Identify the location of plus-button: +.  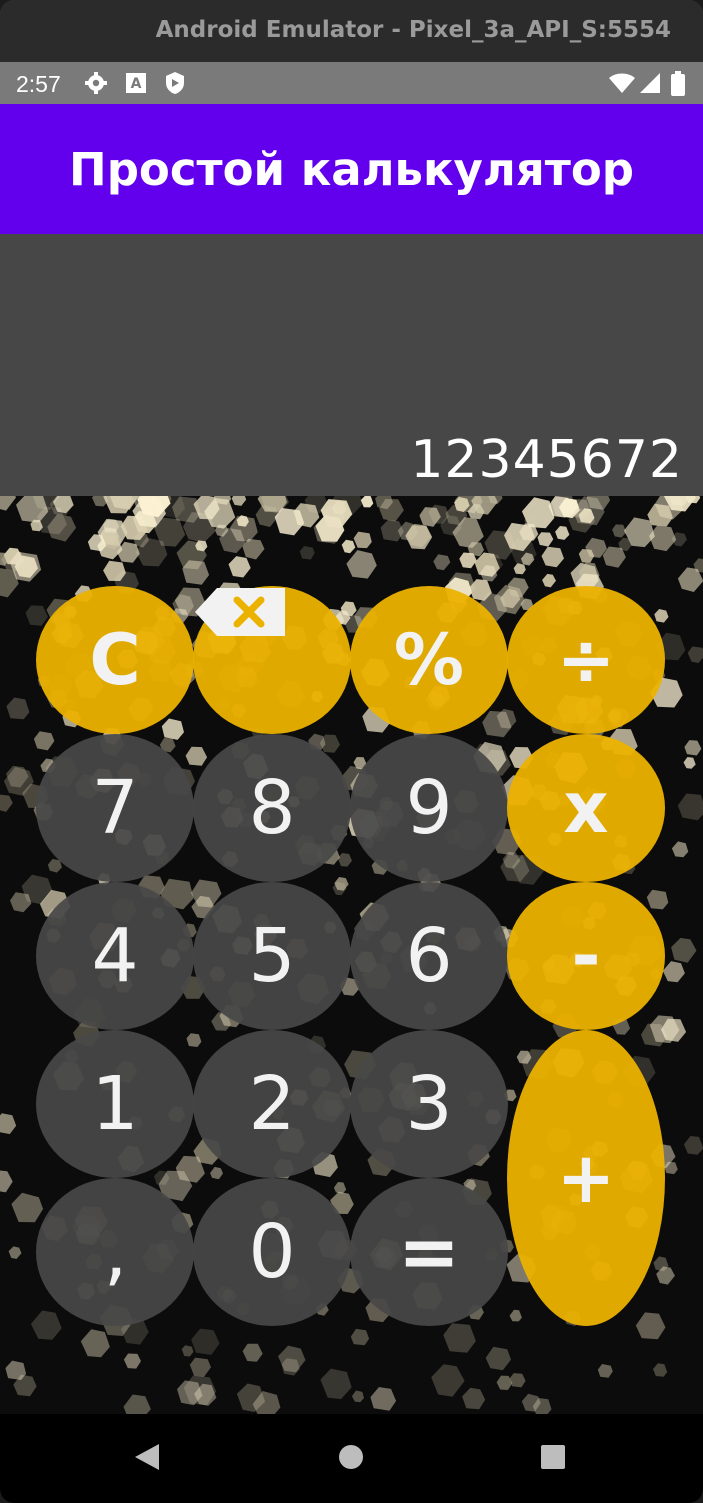
(586, 1178).